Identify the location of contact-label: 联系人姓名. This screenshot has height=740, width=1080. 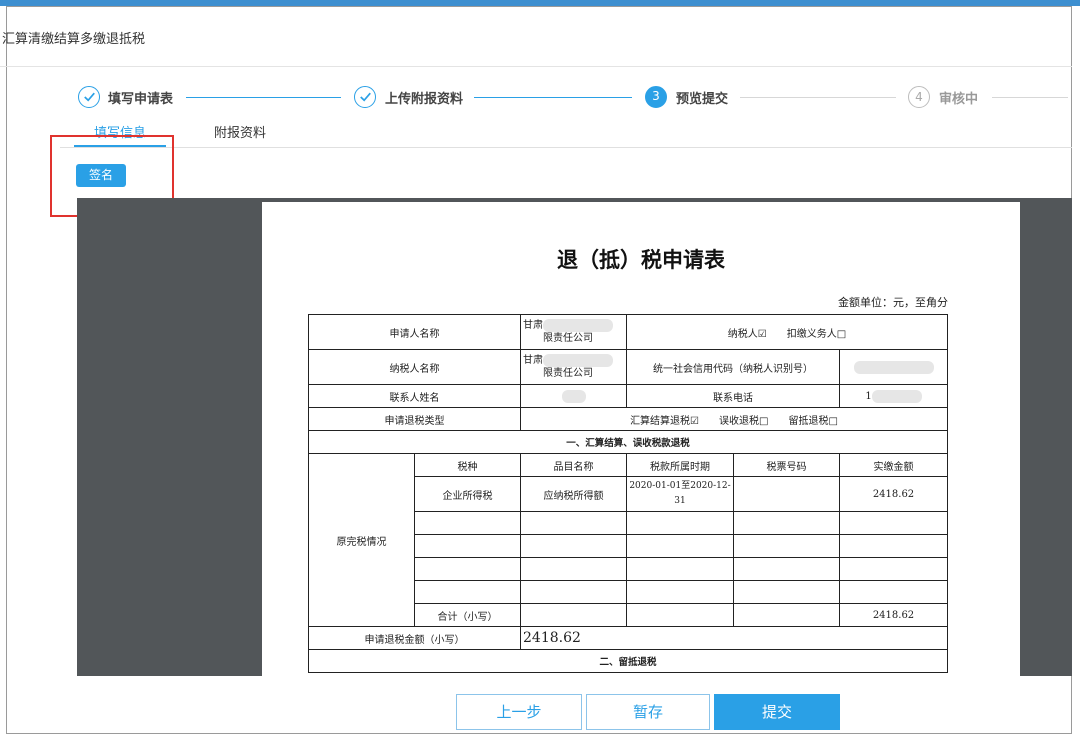
(414, 396).